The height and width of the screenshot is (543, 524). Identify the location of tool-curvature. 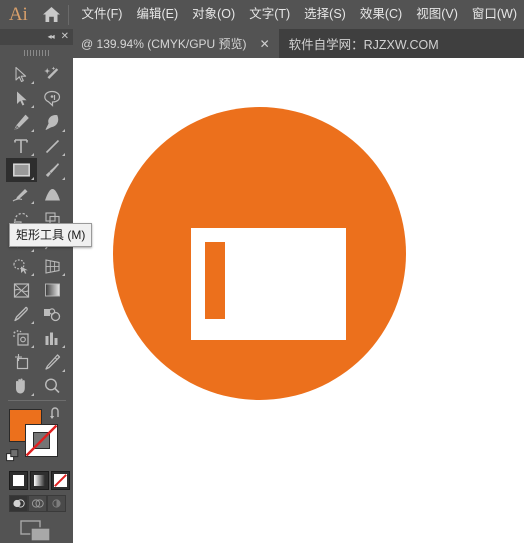
(52, 122).